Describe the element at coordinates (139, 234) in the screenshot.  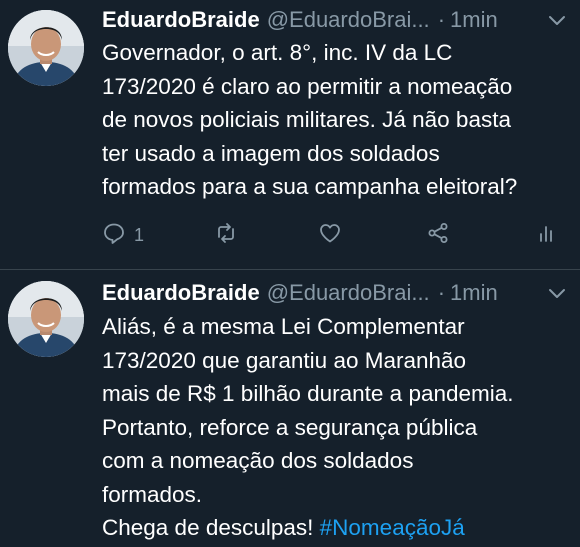
I see `reply-count: 1` at that location.